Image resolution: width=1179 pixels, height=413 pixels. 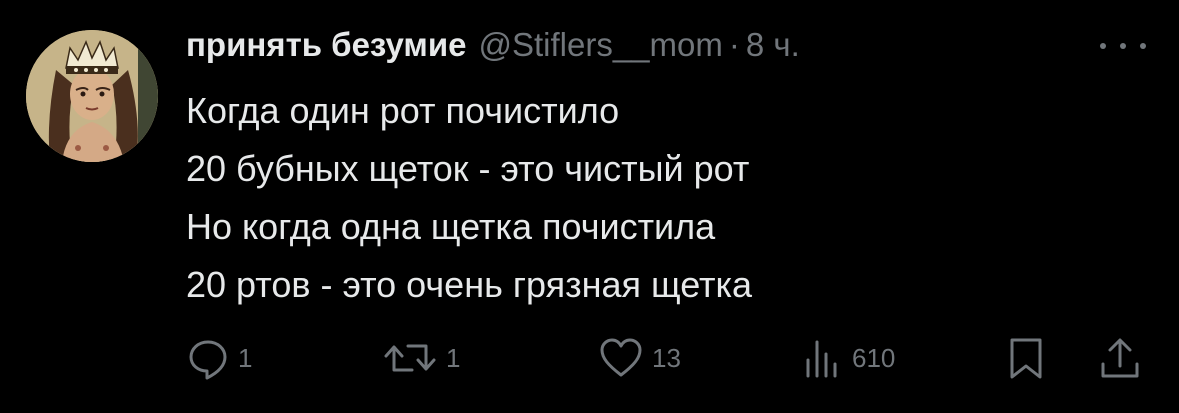 I want to click on reply-icon, so click(x=208, y=360).